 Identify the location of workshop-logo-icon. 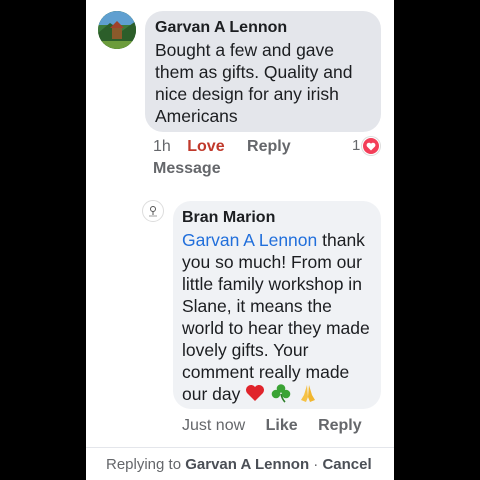
(153, 211).